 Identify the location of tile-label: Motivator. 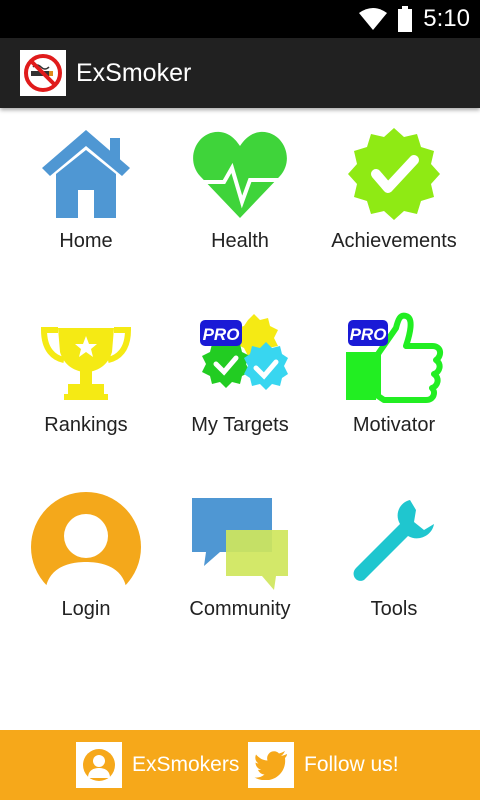
(394, 425).